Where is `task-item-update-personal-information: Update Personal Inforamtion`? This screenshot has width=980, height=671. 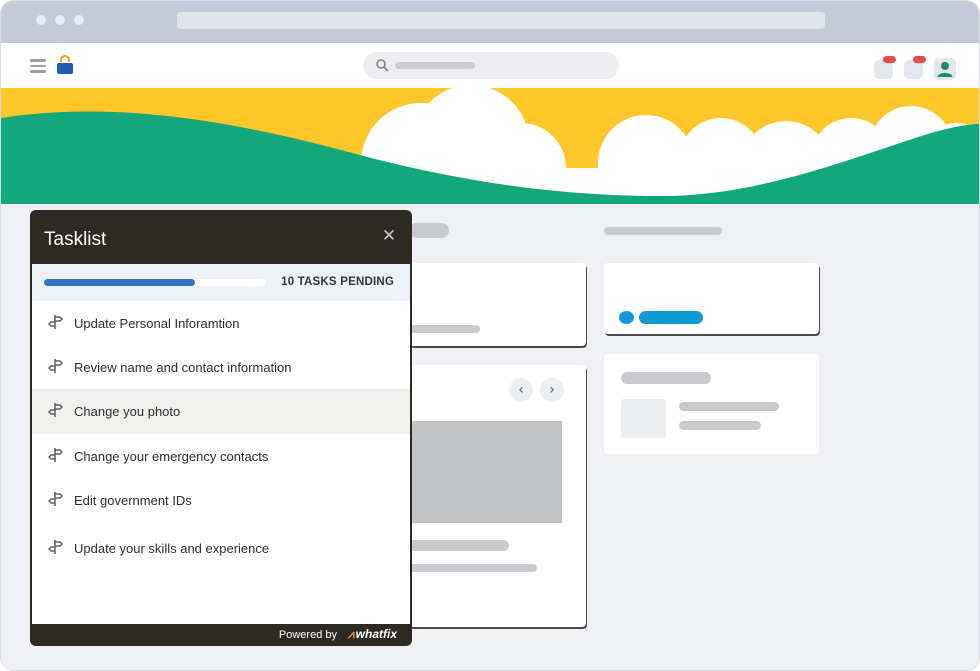 task-item-update-personal-information: Update Personal Inforamtion is located at coordinates (221, 323).